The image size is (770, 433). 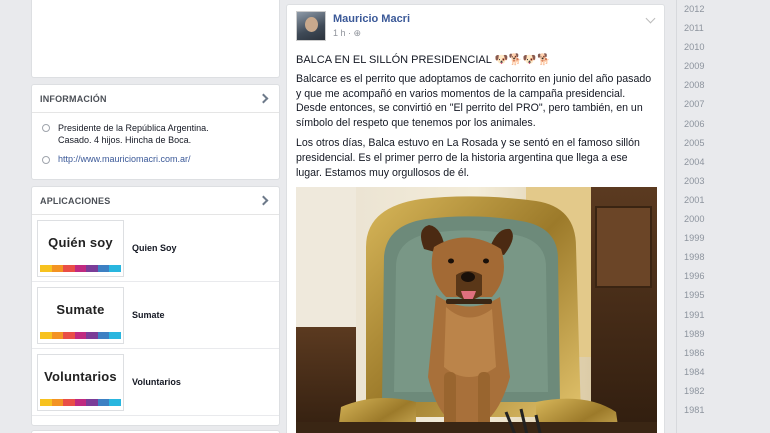 I want to click on profile-card-top, so click(x=155, y=39).